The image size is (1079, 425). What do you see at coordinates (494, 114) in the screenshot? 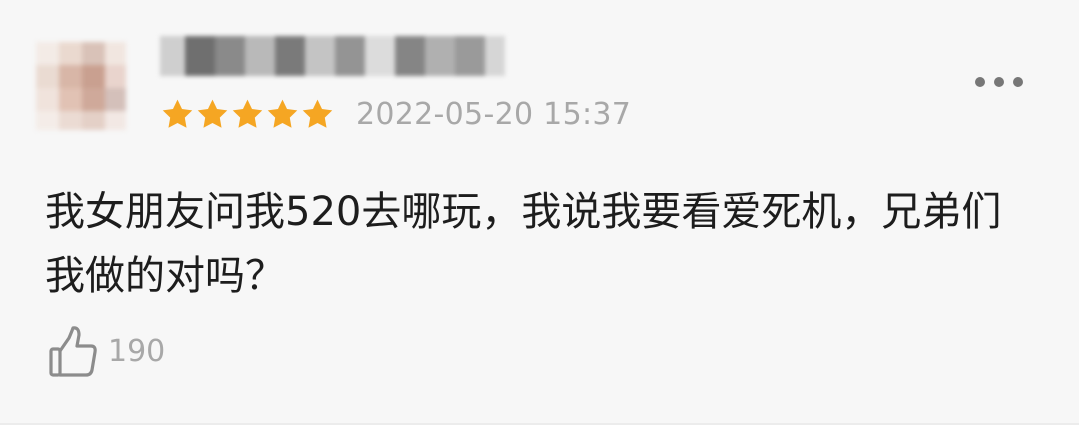
I see `review-timestamp: 2022-05-20 15:37` at bounding box center [494, 114].